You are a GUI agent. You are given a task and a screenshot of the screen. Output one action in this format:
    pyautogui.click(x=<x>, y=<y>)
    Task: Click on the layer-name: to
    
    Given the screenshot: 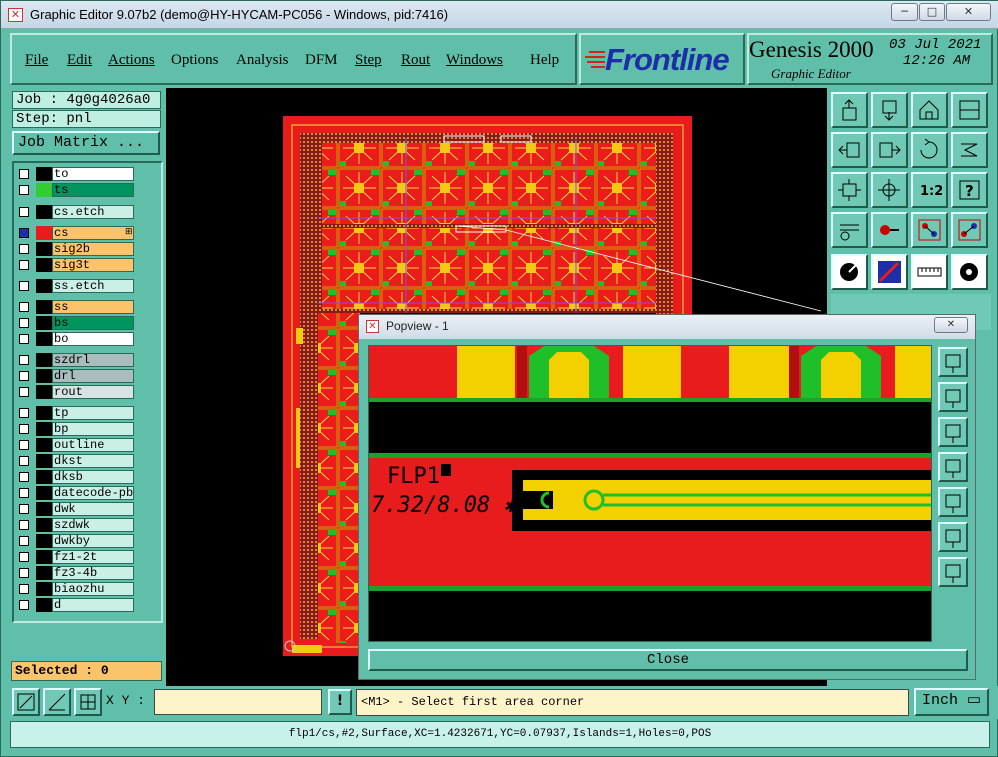 What is the action you would take?
    pyautogui.click(x=93, y=174)
    